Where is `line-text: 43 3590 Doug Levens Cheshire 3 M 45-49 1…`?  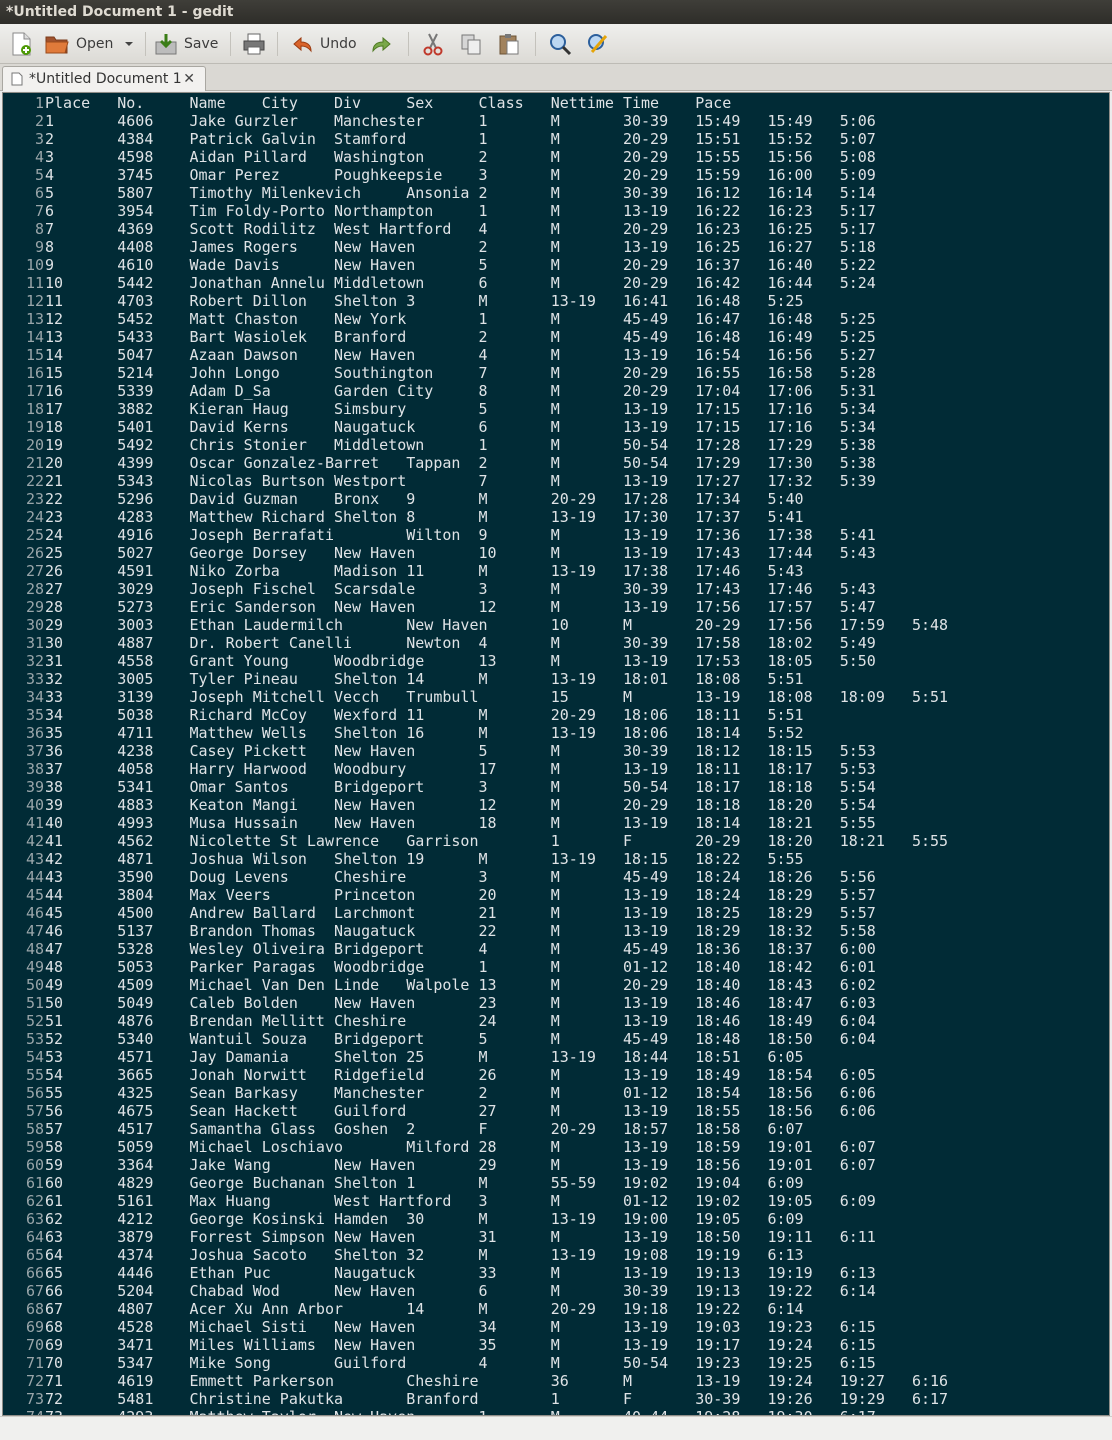 line-text: 43 3590 Doug Levens Cheshire 3 M 45-49 1… is located at coordinates (460, 877).